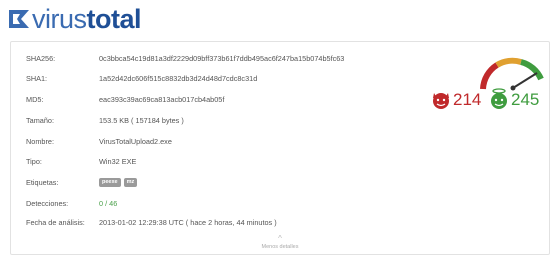 The image size is (560, 263). I want to click on tag-mz: mz, so click(130, 182).